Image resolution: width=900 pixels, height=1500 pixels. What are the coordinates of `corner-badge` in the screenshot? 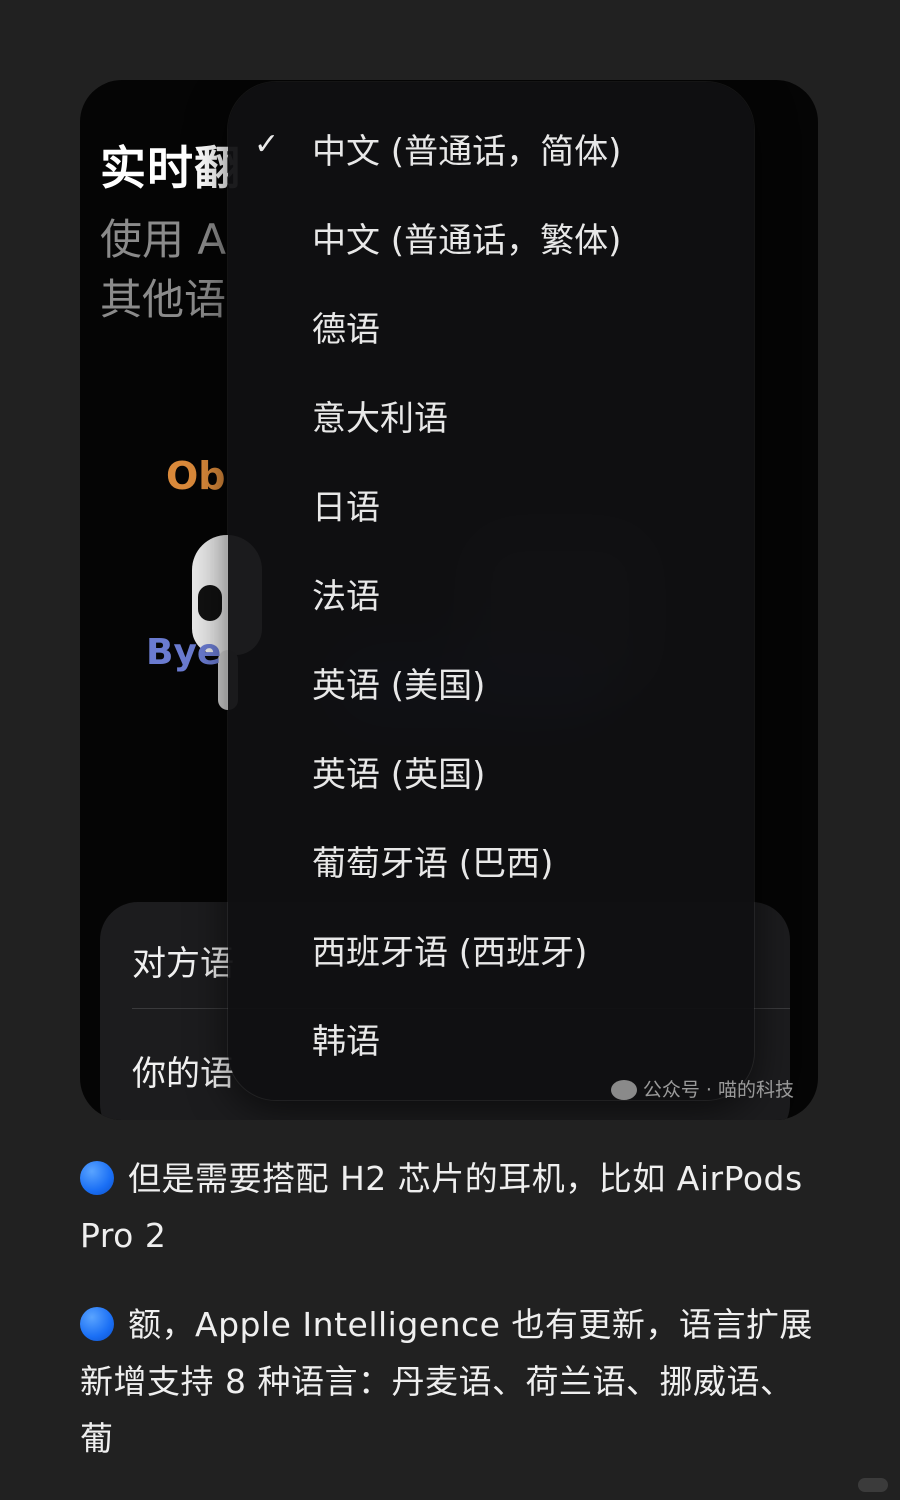 It's located at (873, 1485).